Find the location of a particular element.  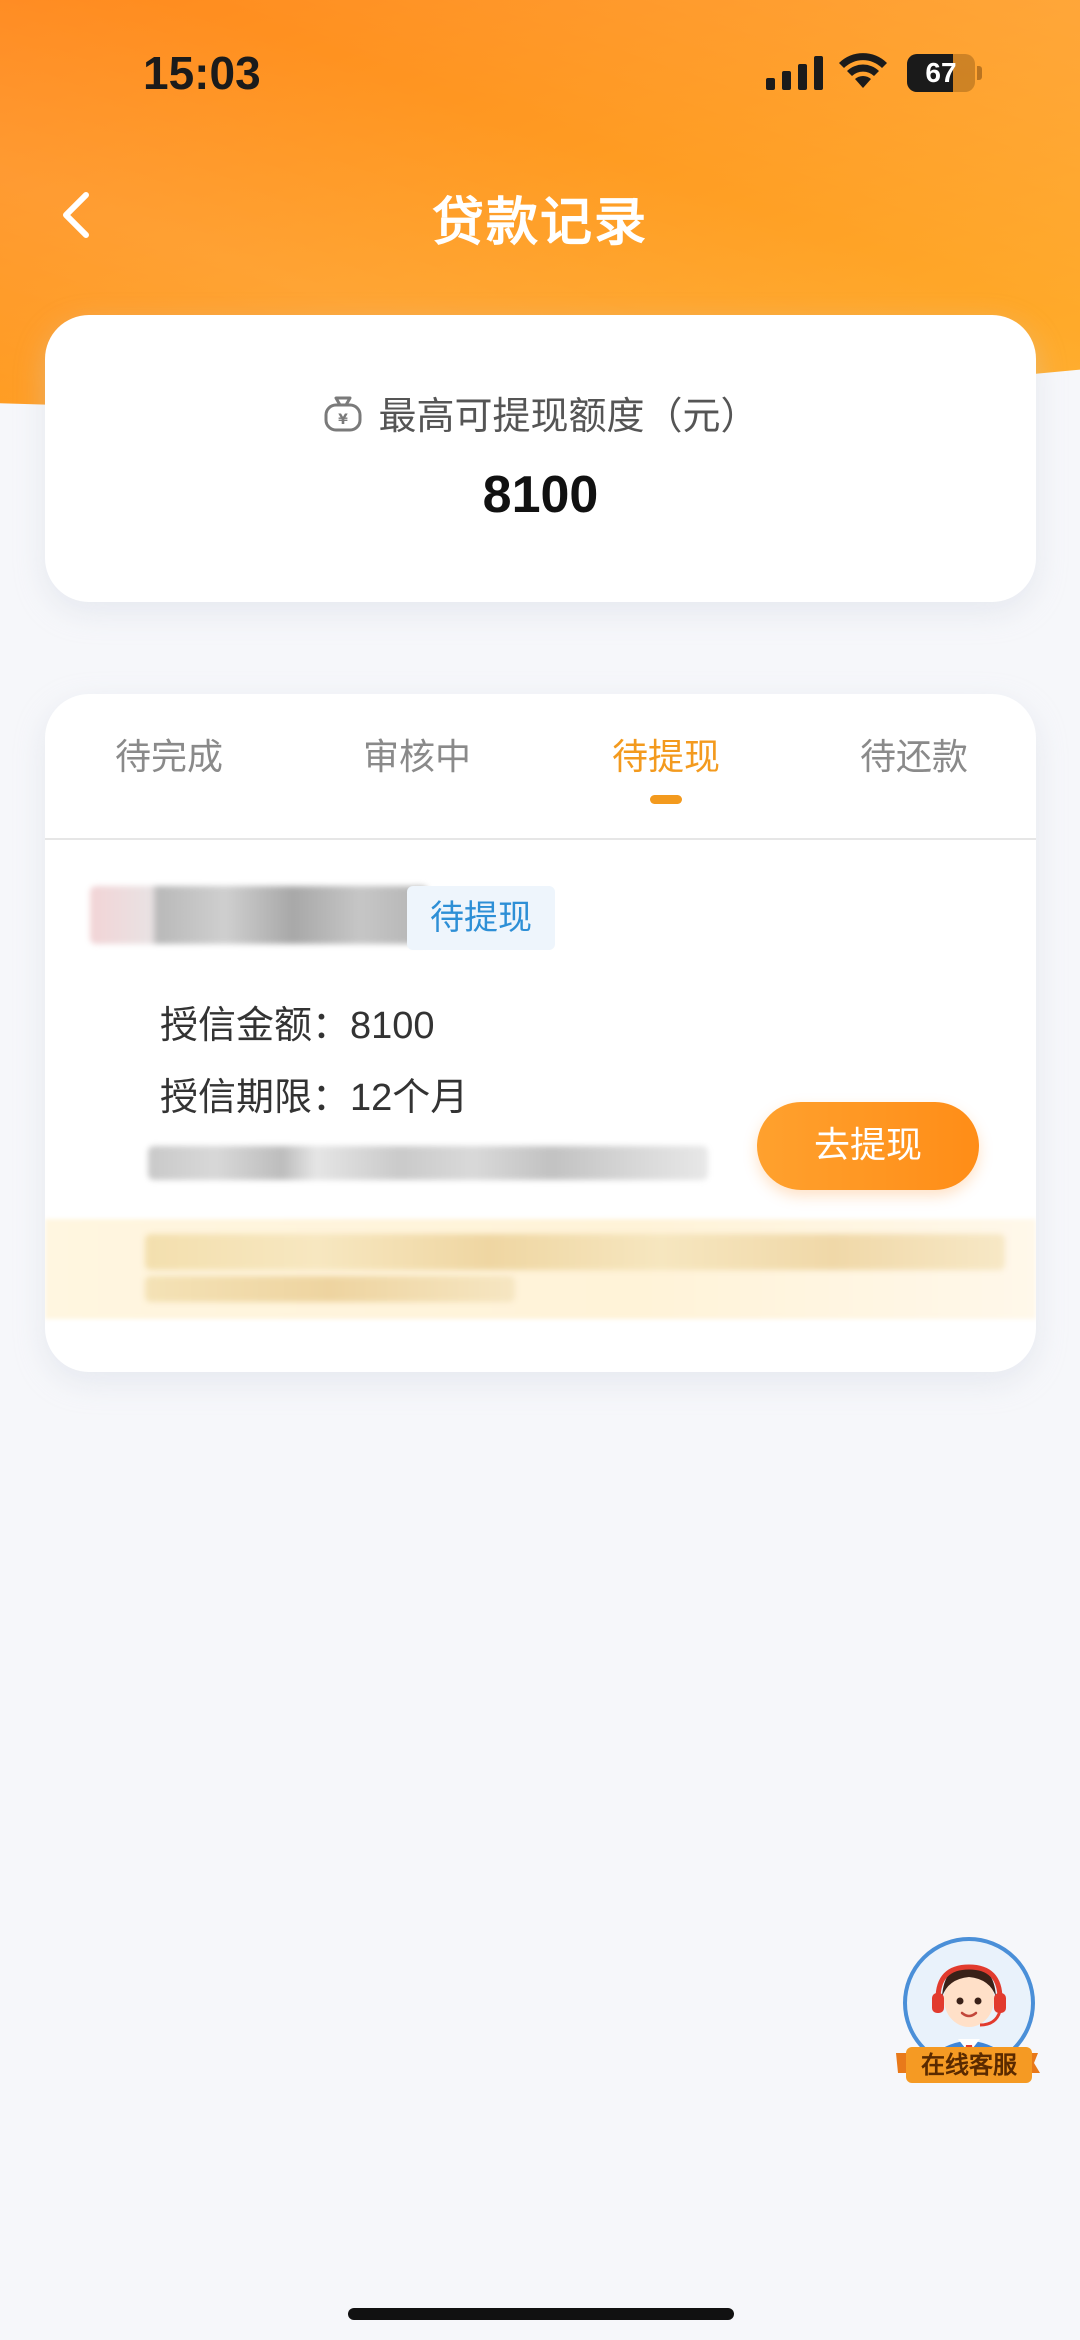

active-tab-indicator is located at coordinates (666, 799).